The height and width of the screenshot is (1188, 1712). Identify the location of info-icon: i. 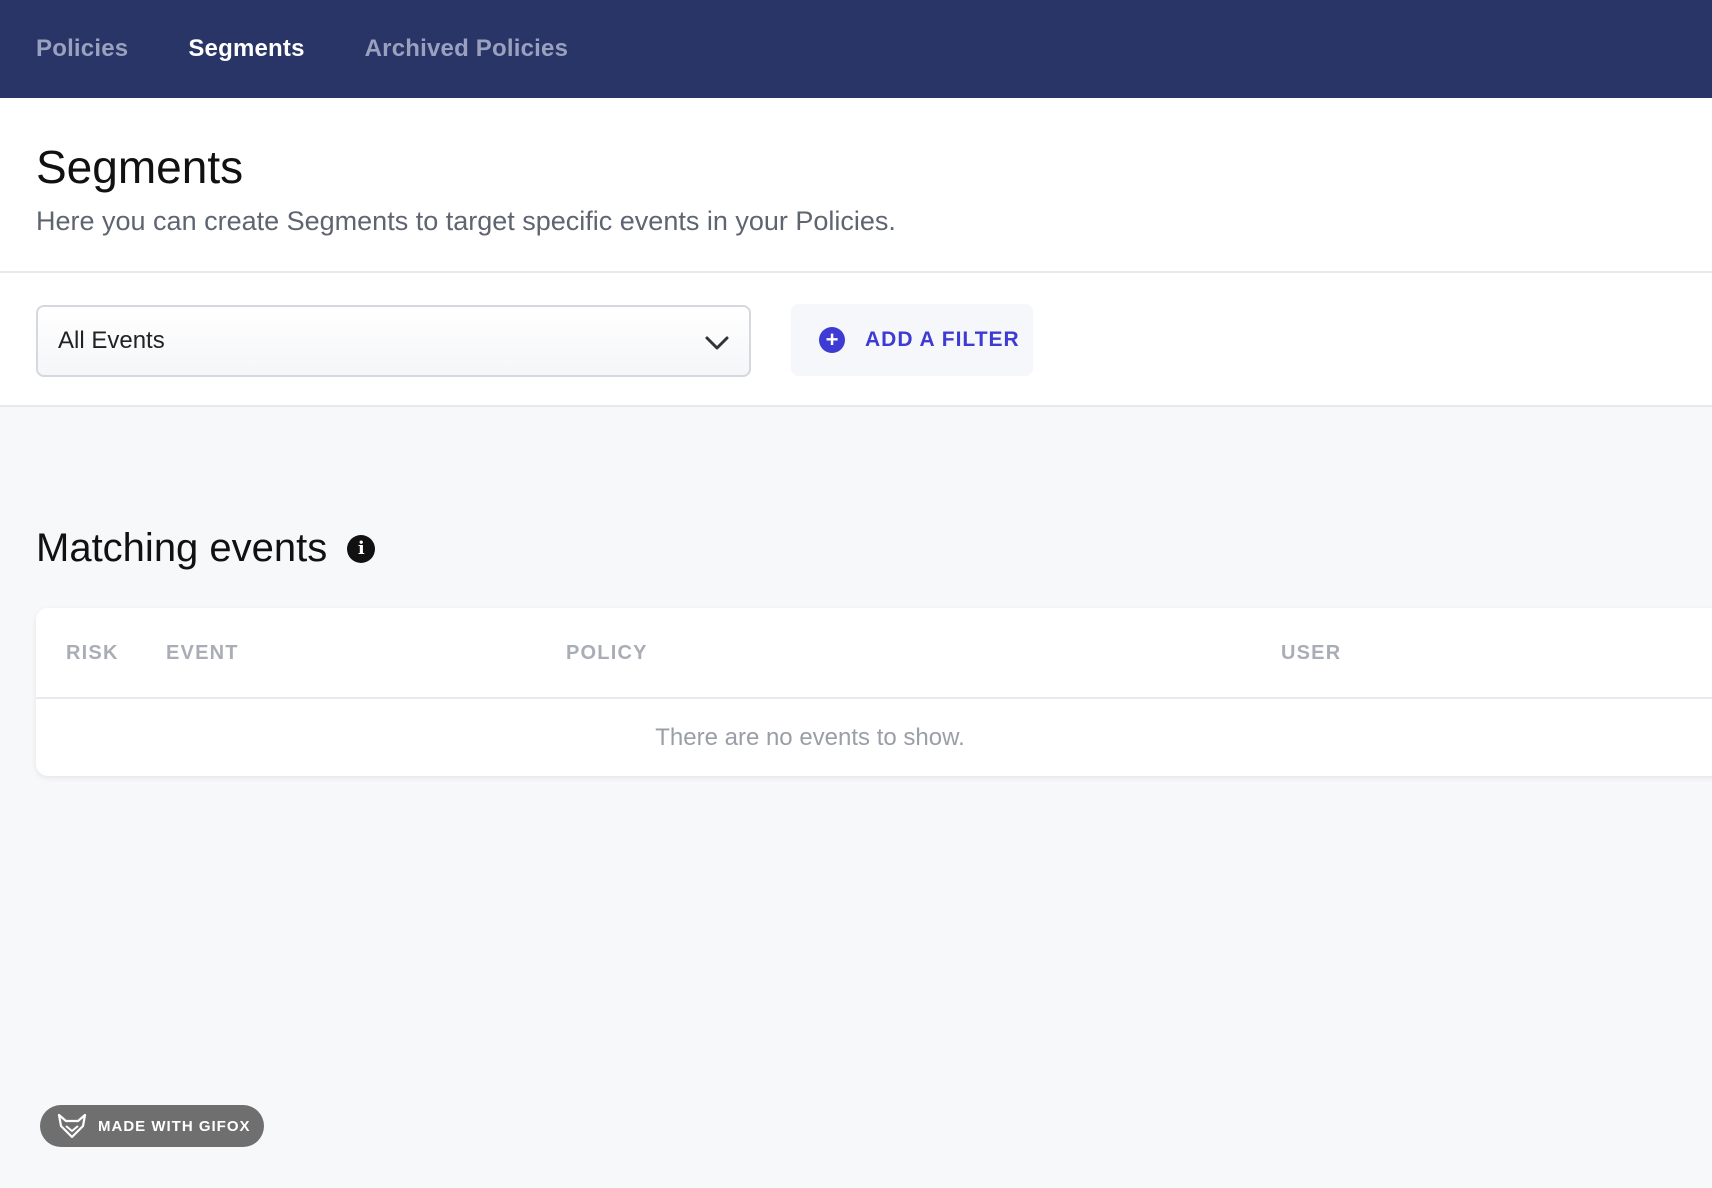
(361, 548).